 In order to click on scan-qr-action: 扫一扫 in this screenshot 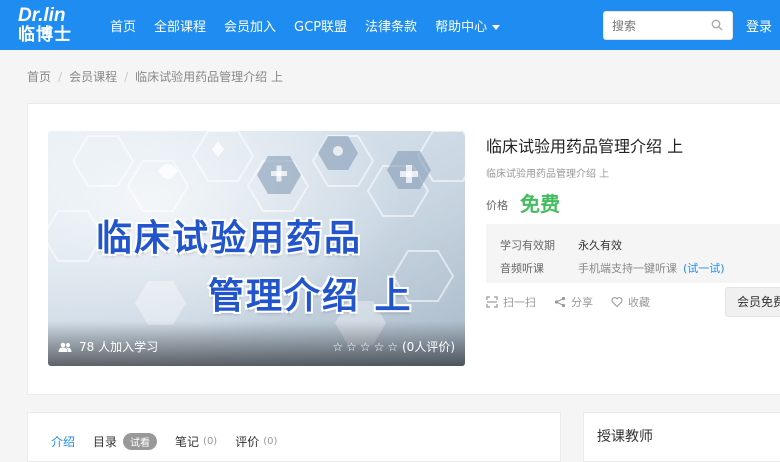, I will do `click(511, 302)`.